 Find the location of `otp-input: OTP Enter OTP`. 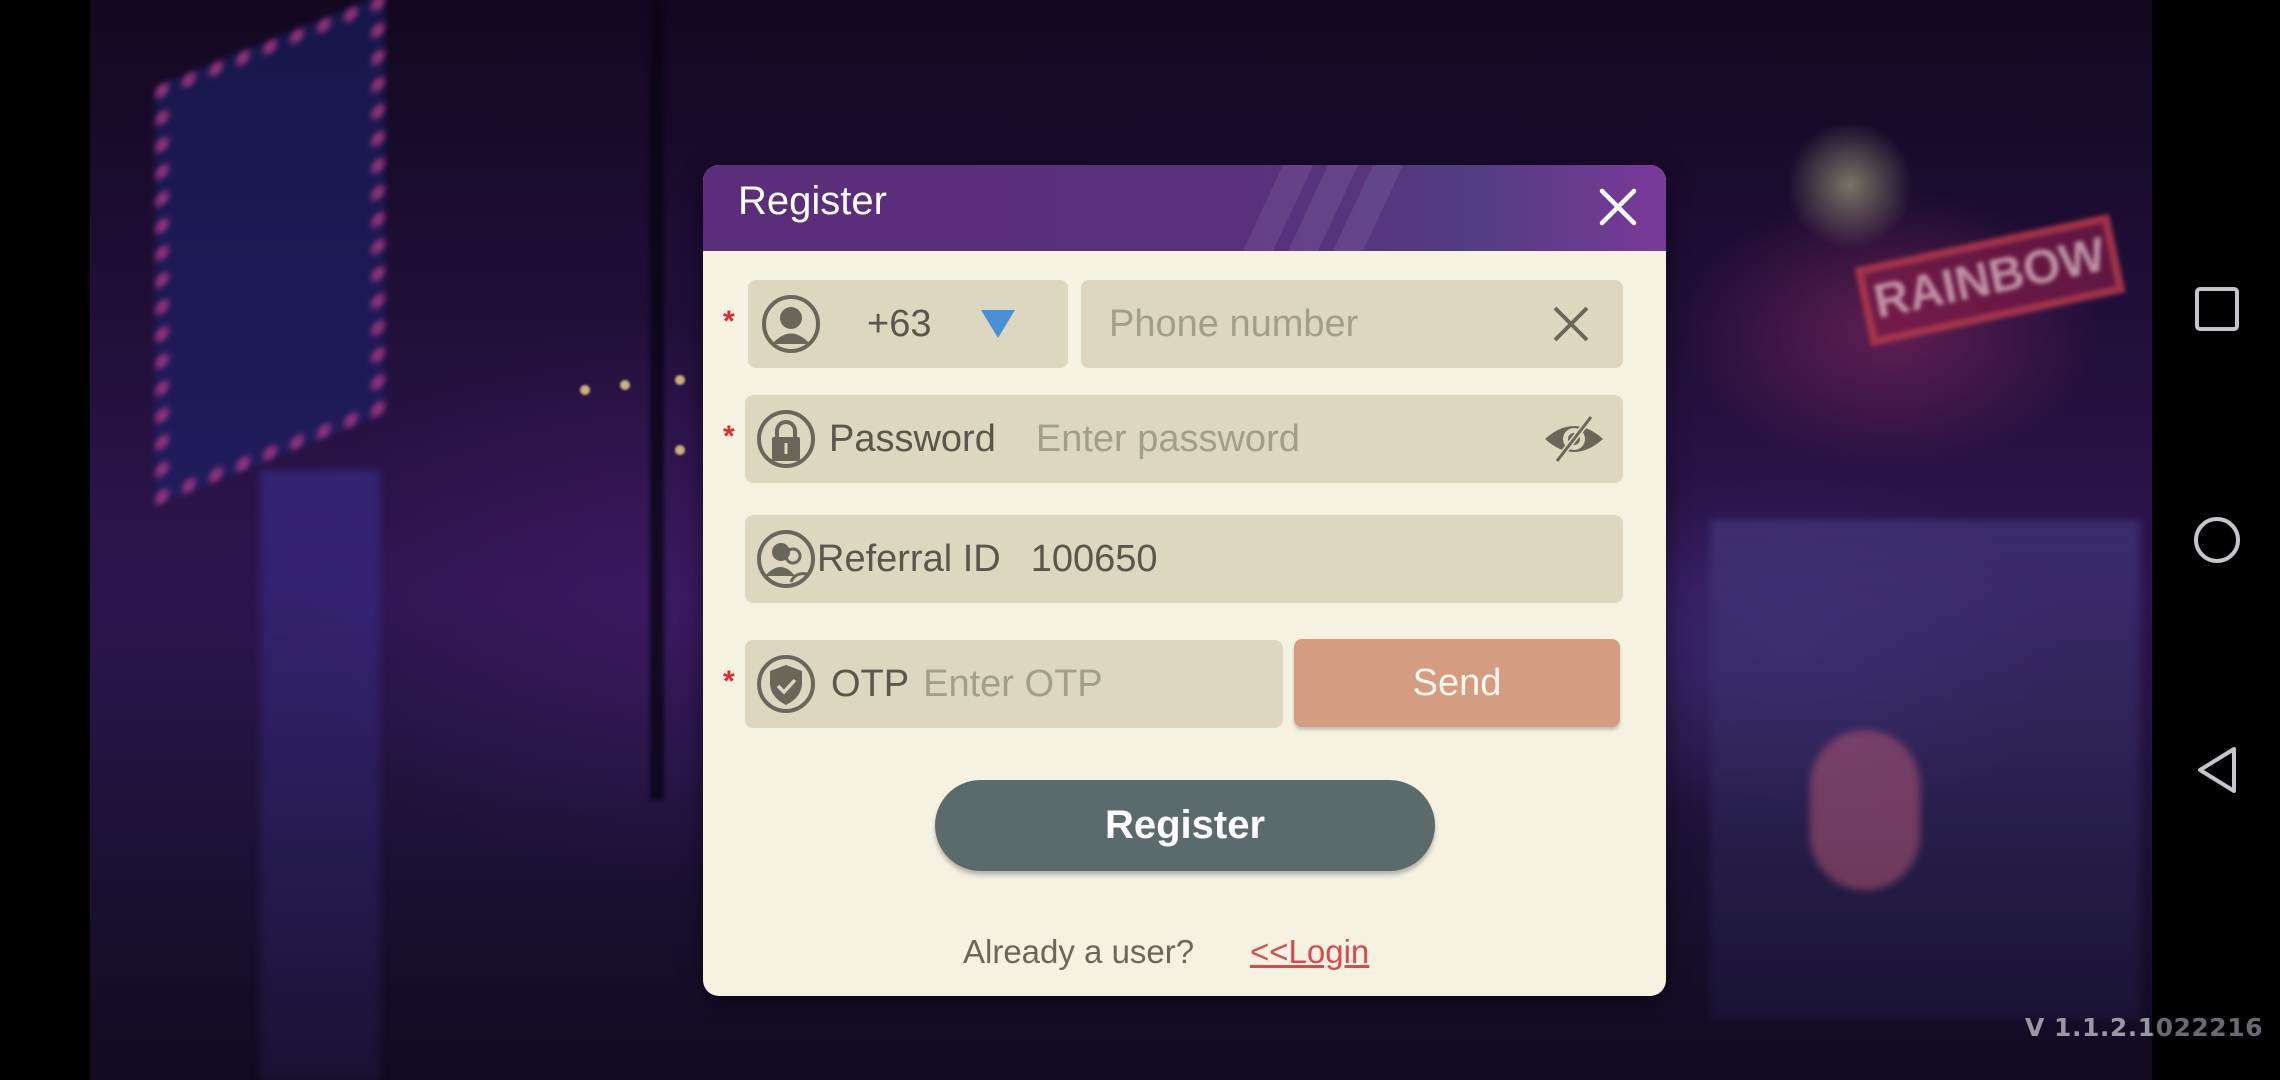

otp-input: OTP Enter OTP is located at coordinates (1014, 684).